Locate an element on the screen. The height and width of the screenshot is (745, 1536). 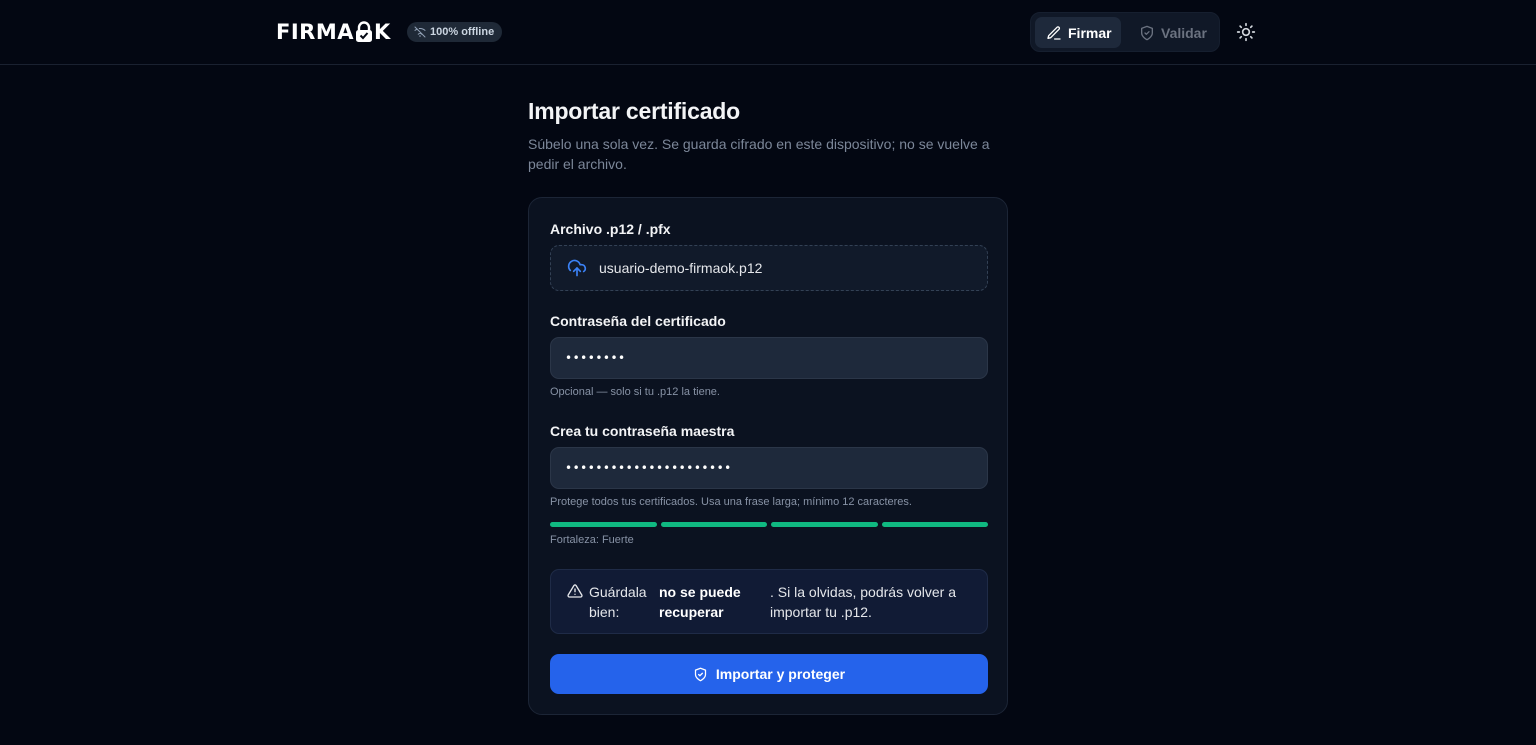
import-protect-button: Importar y proteger is located at coordinates (769, 674).